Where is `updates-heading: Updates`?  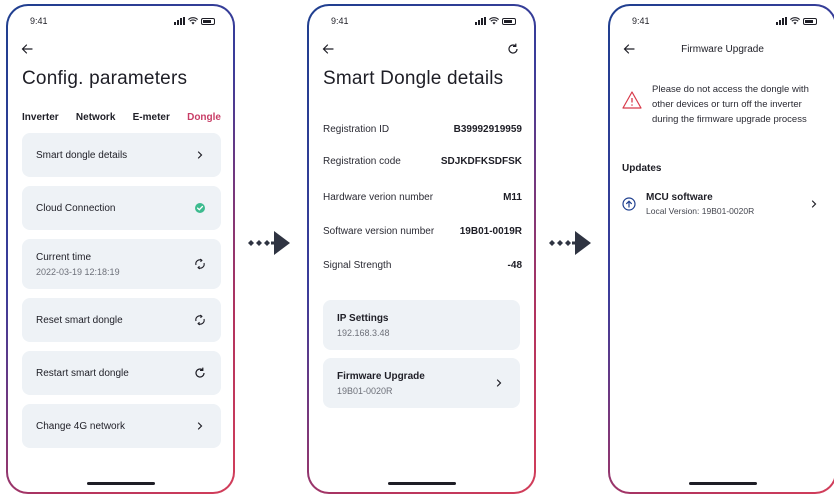
updates-heading: Updates is located at coordinates (642, 168).